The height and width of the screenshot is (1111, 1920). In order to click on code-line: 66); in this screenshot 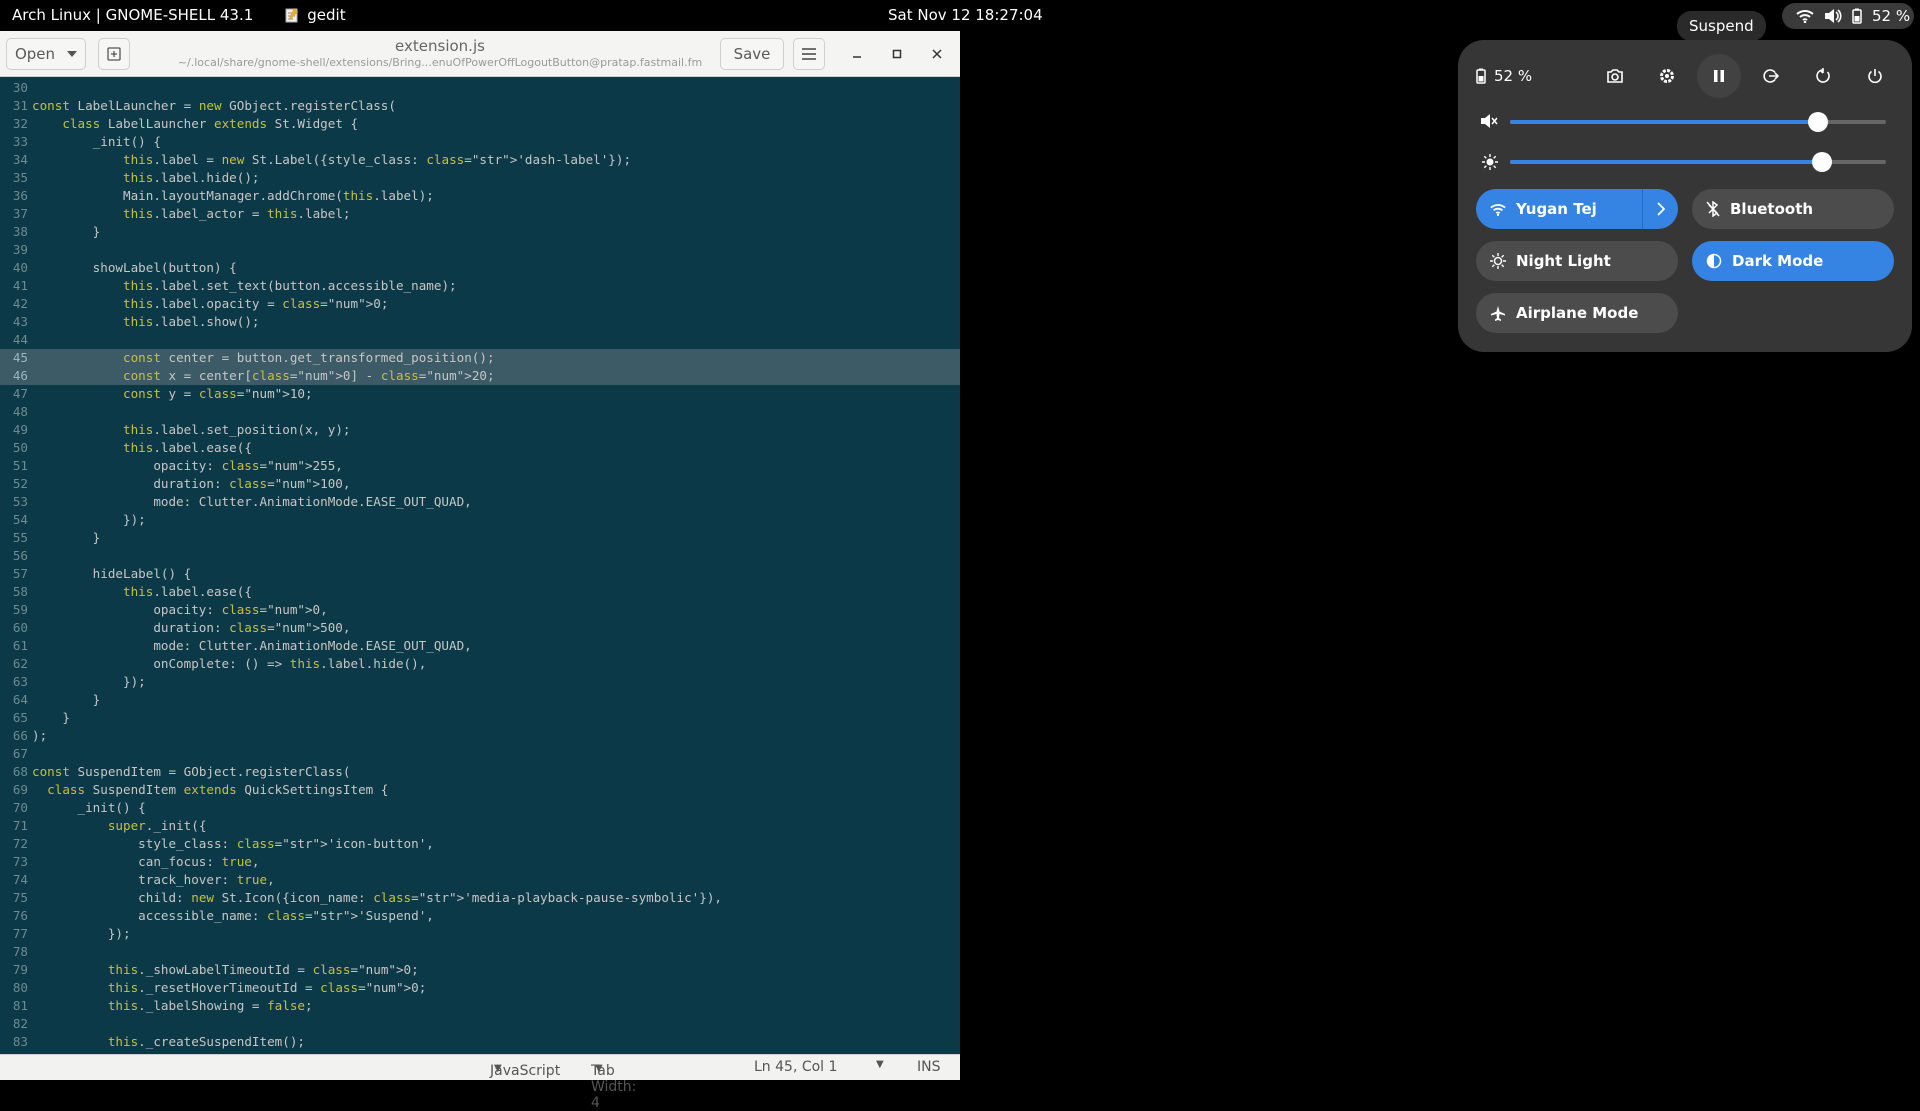, I will do `click(480, 736)`.